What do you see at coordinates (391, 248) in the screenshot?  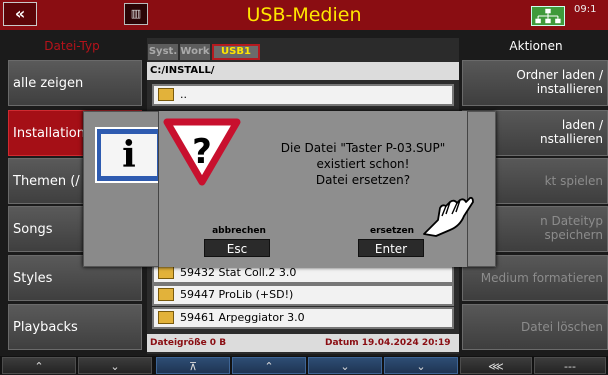 I see `confirm-button: Enter` at bounding box center [391, 248].